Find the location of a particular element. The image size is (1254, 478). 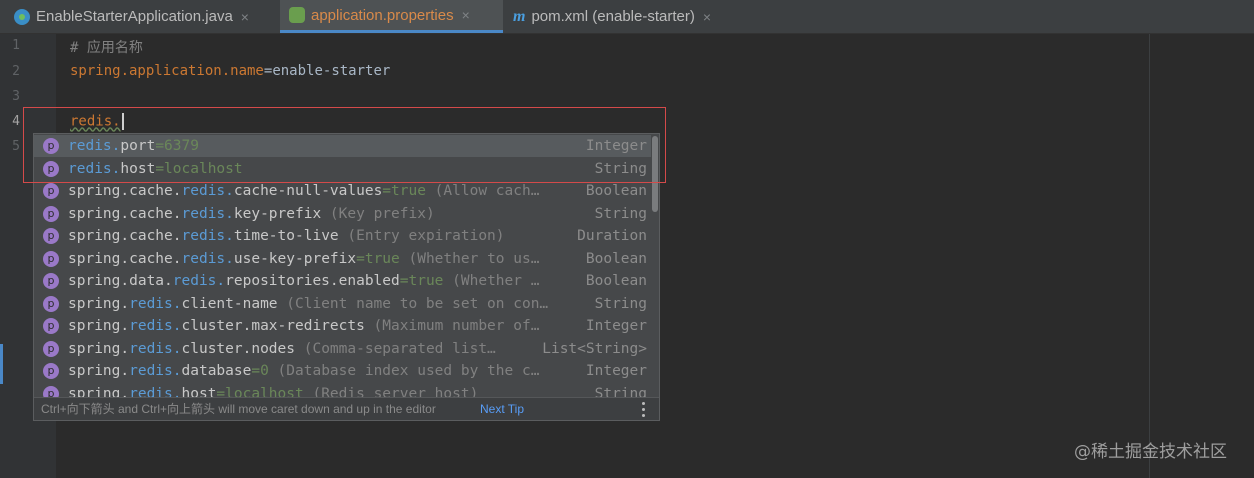

tab-label: pom.xml (enable-starter) is located at coordinates (613, 16).